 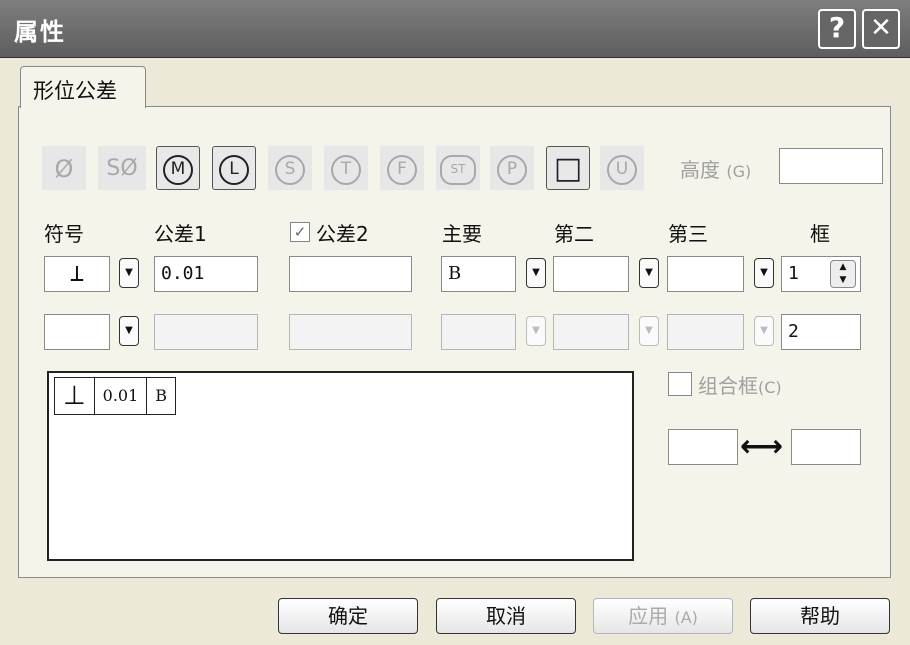 I want to click on projected-zone-icon: P, so click(x=512, y=168).